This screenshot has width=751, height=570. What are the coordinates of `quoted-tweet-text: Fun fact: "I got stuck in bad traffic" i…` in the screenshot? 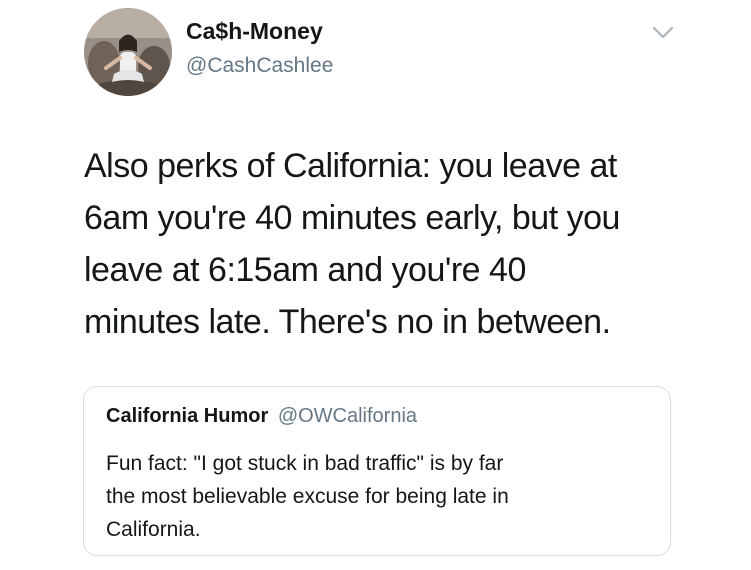 It's located at (307, 496).